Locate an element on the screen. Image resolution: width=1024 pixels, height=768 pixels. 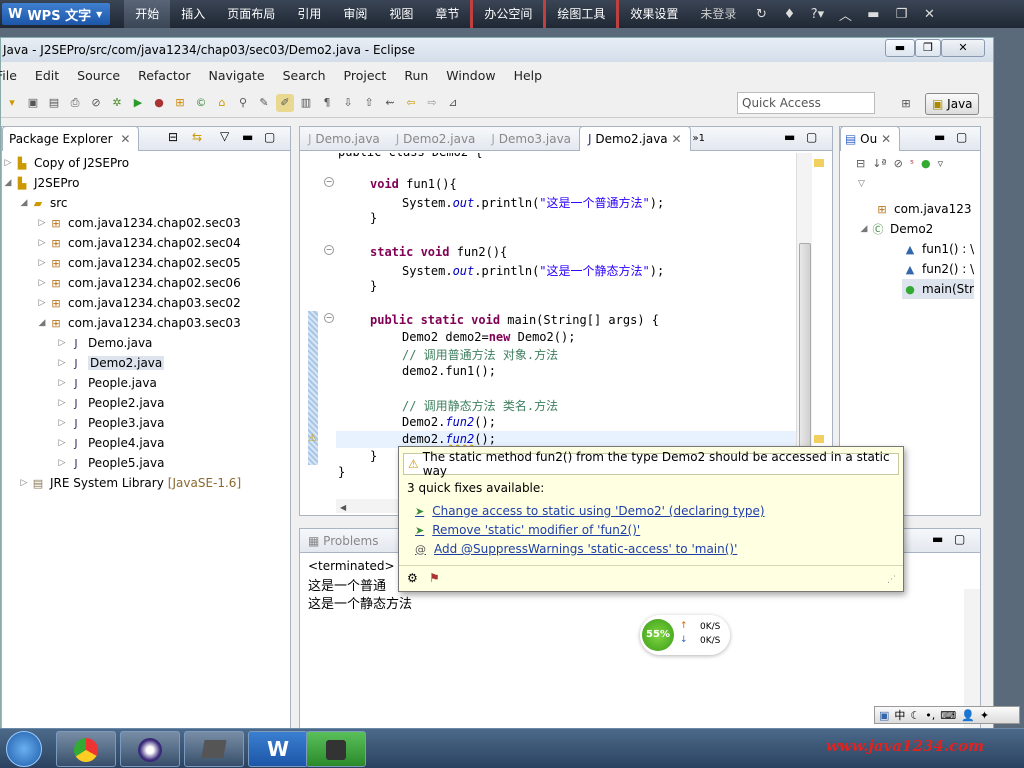
code-line: public static void main(String[] args) { is located at coordinates (514, 320).